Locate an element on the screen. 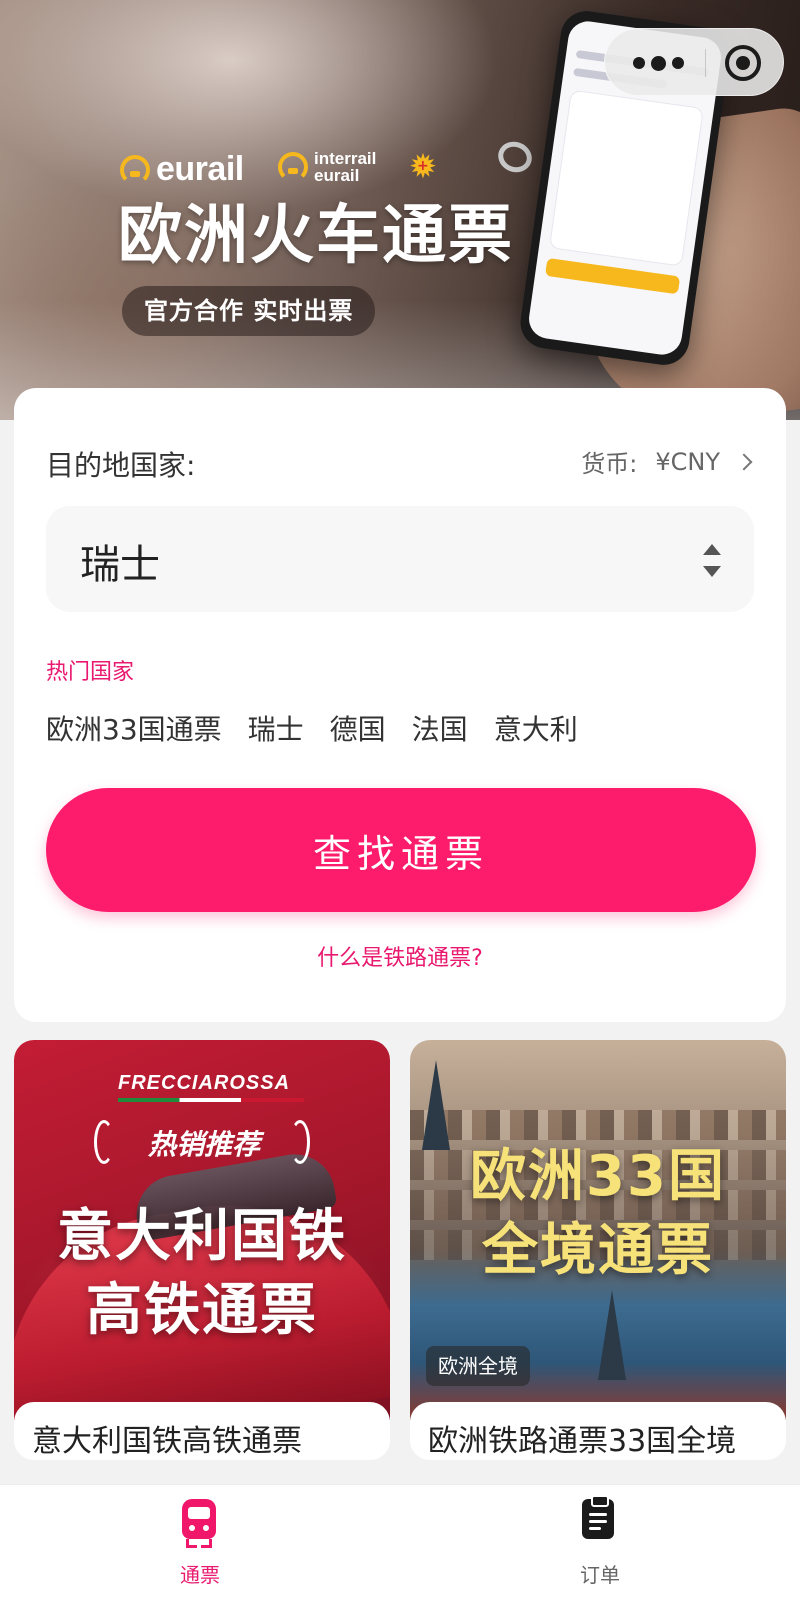 The image size is (800, 1614). interrail-logo: interrail eurail is located at coordinates (327, 167).